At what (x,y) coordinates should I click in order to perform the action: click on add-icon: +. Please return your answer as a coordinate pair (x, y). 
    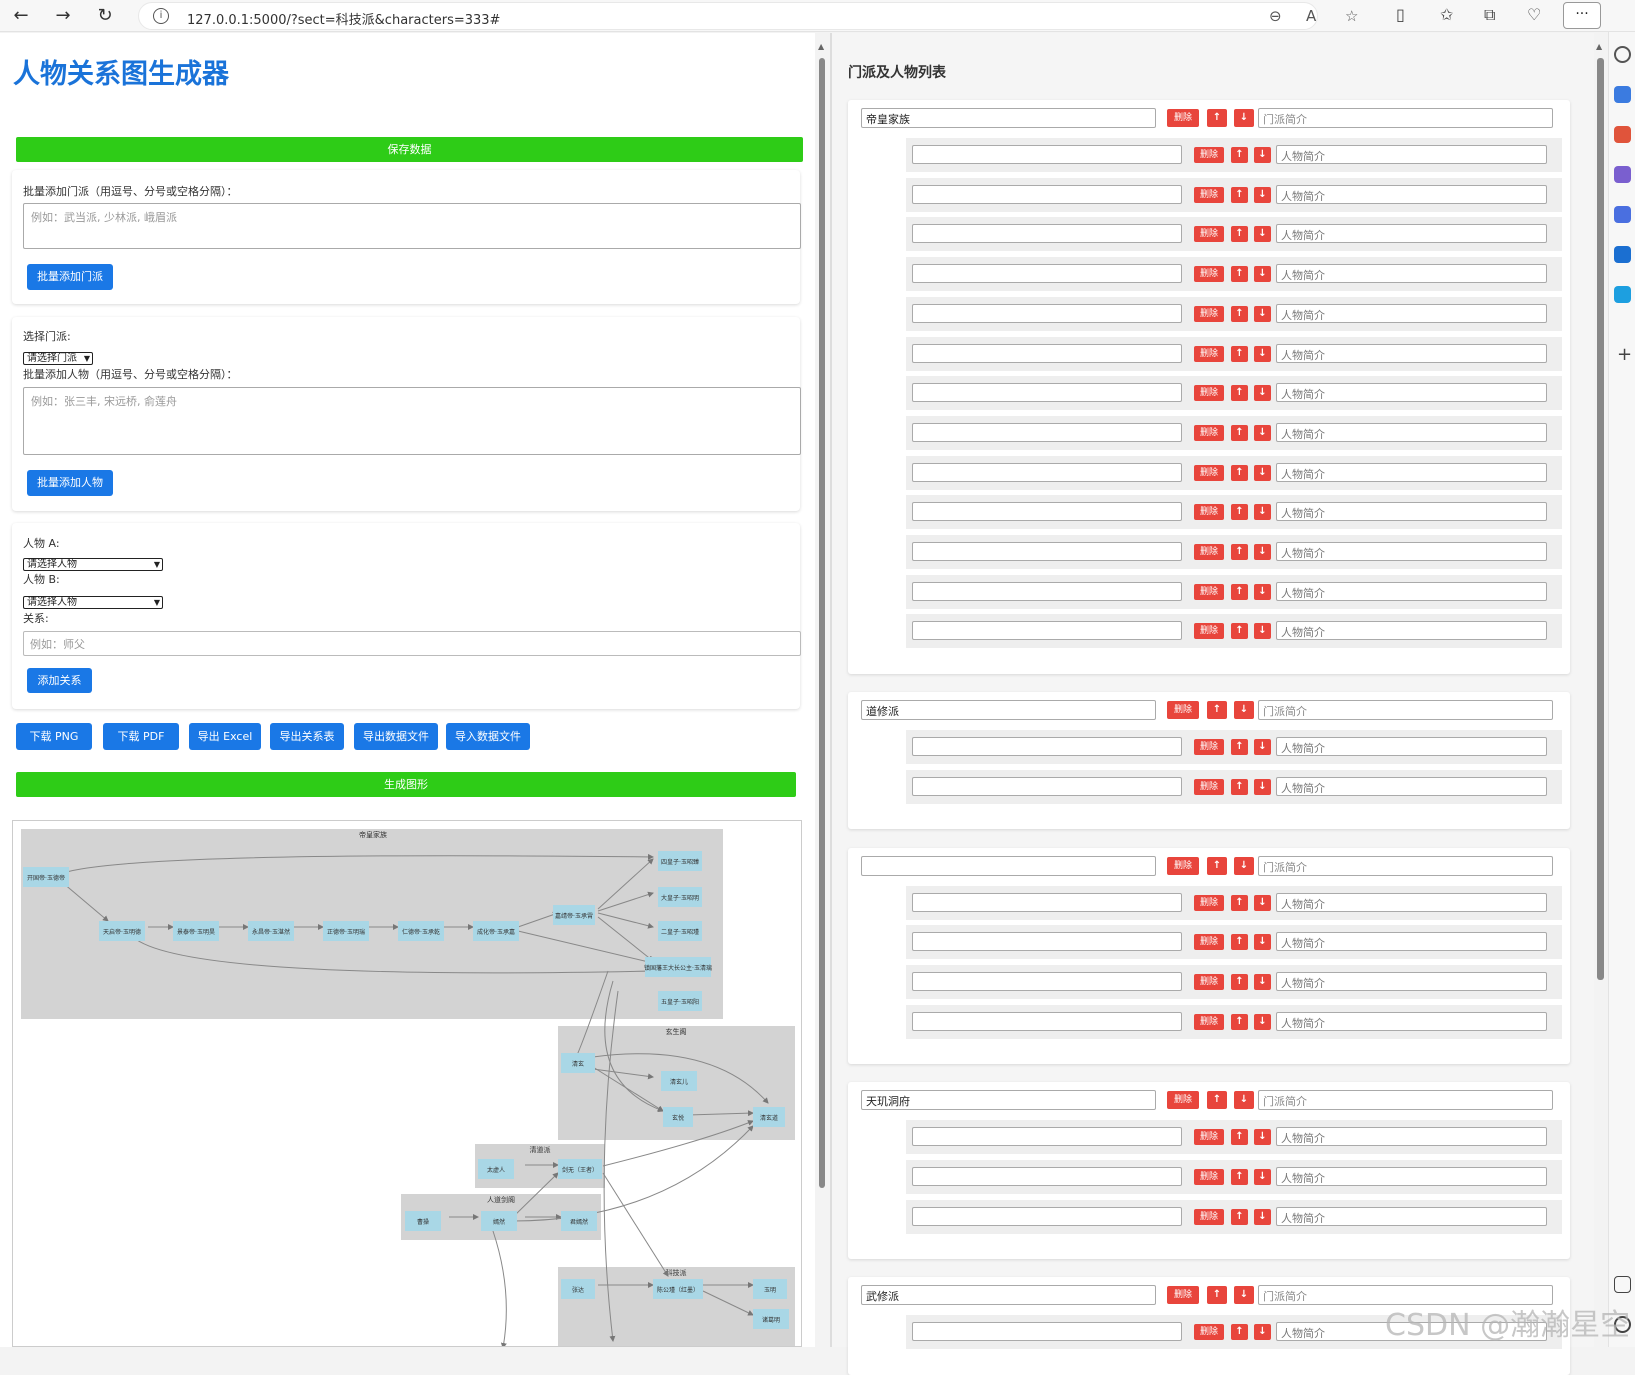
    Looking at the image, I should click on (1624, 354).